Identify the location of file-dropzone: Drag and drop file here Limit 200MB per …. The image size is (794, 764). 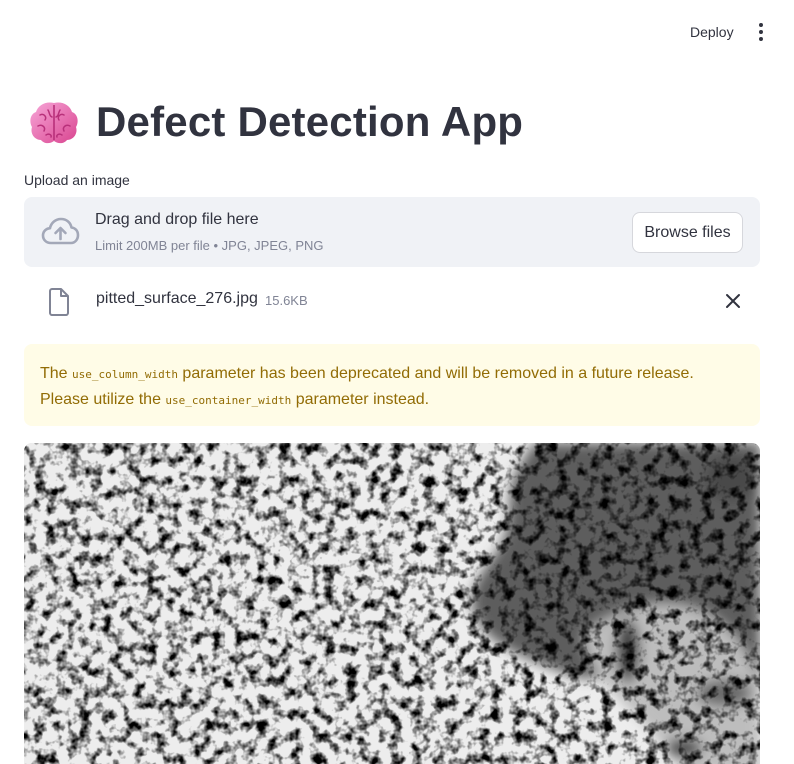
(392, 232).